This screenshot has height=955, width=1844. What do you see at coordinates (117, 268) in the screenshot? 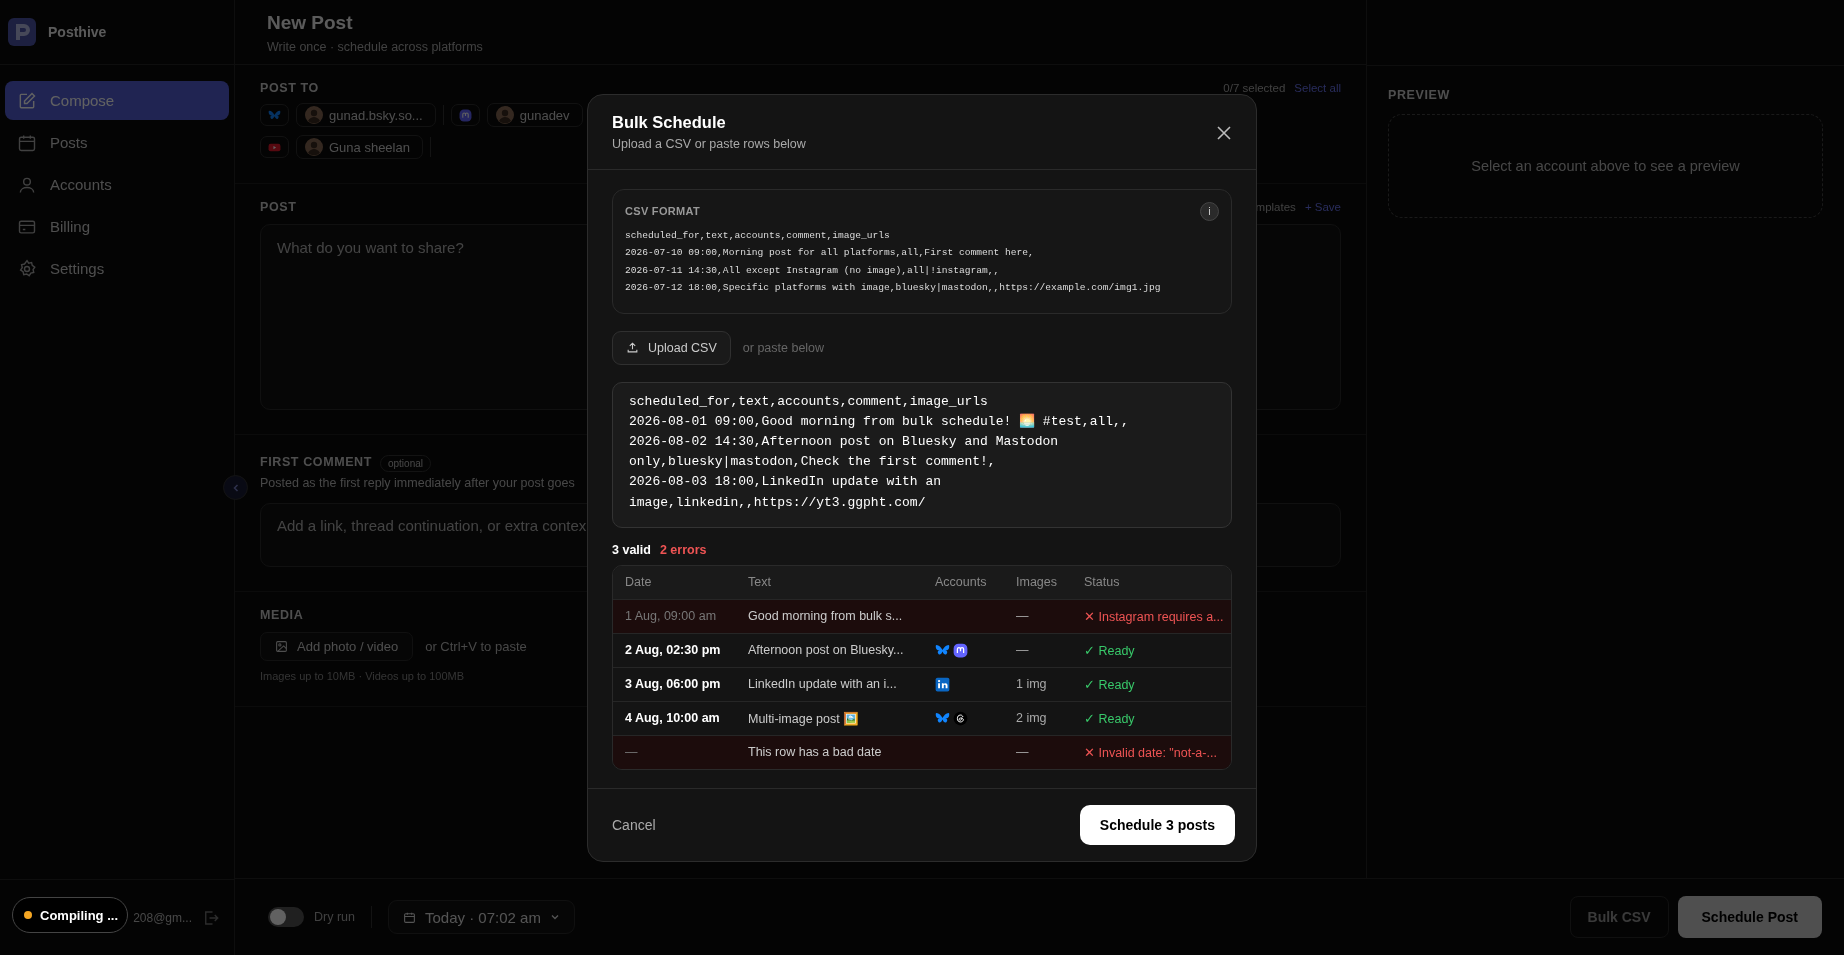
I see `nav-item: Settings` at bounding box center [117, 268].